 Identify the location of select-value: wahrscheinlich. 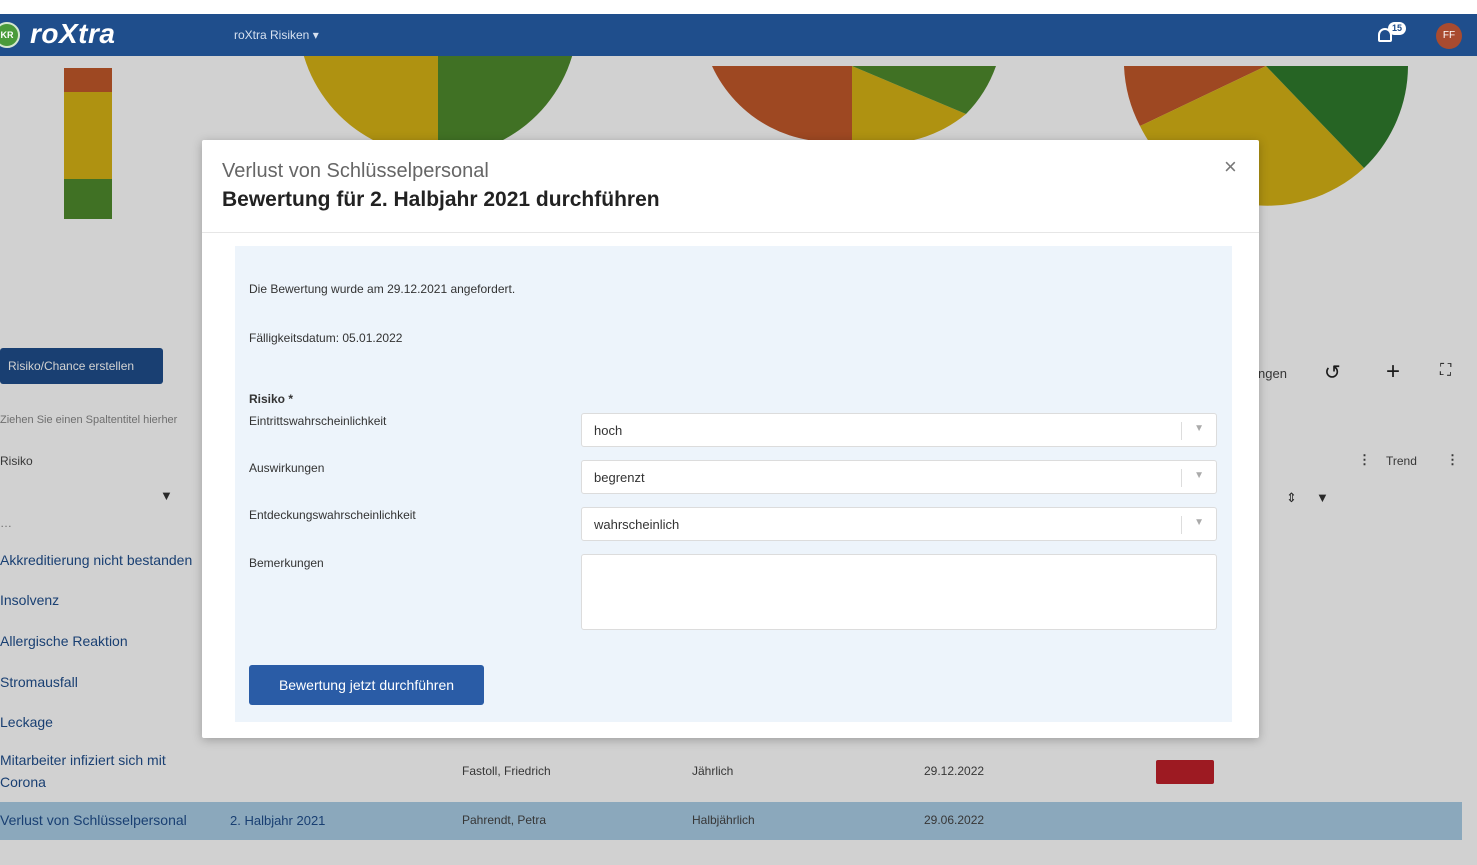
(637, 524).